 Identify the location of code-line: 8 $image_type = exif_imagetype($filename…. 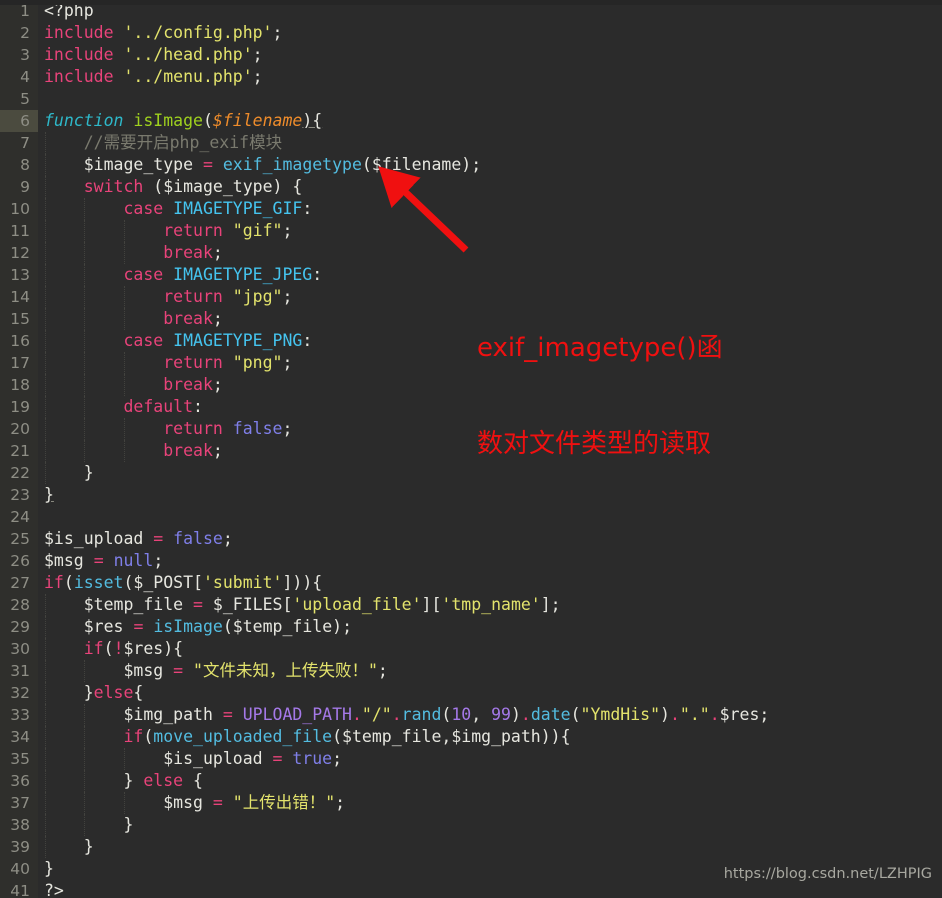
(471, 165).